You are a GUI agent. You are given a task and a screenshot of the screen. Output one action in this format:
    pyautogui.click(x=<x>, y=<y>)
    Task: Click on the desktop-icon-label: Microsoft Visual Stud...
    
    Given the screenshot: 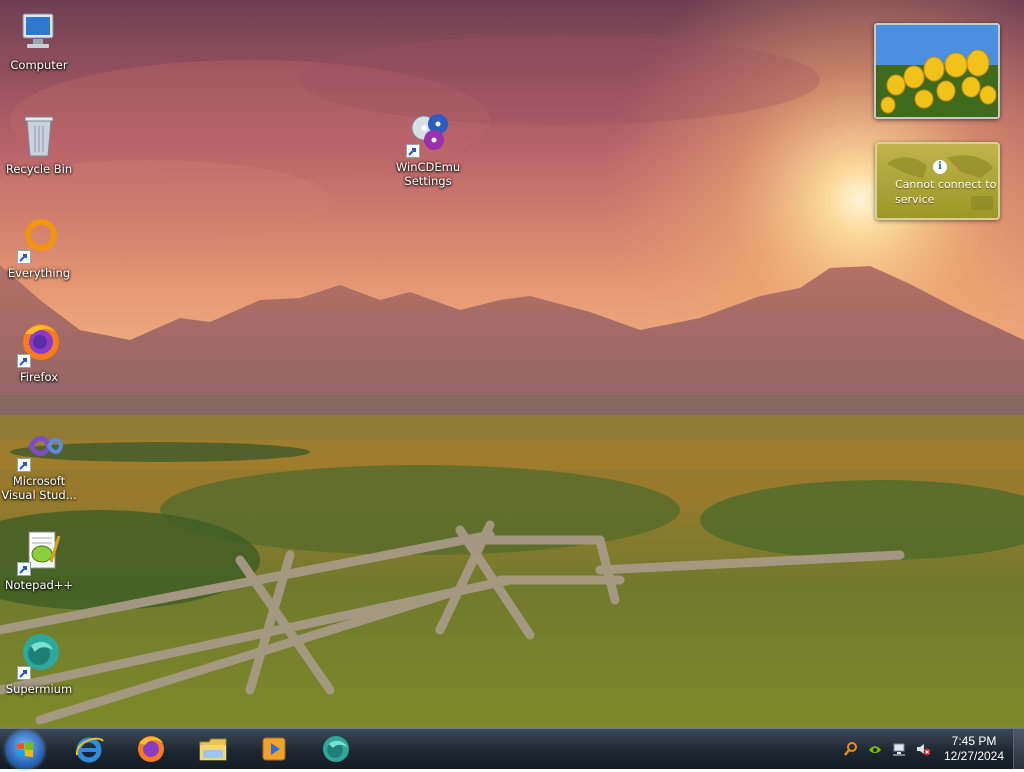 What is the action you would take?
    pyautogui.click(x=39, y=488)
    